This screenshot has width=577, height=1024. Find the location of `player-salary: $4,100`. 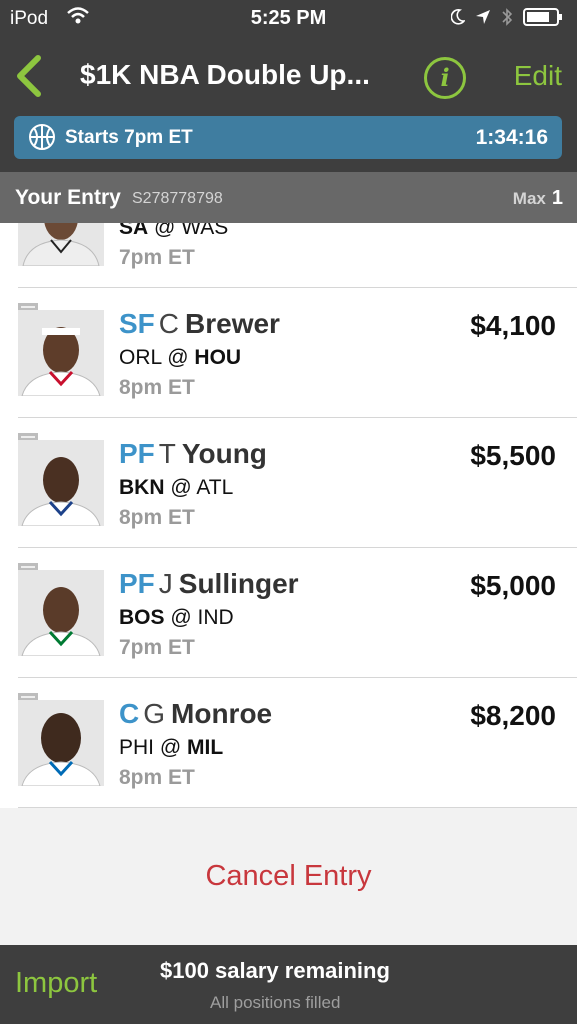

player-salary: $4,100 is located at coordinates (513, 325).